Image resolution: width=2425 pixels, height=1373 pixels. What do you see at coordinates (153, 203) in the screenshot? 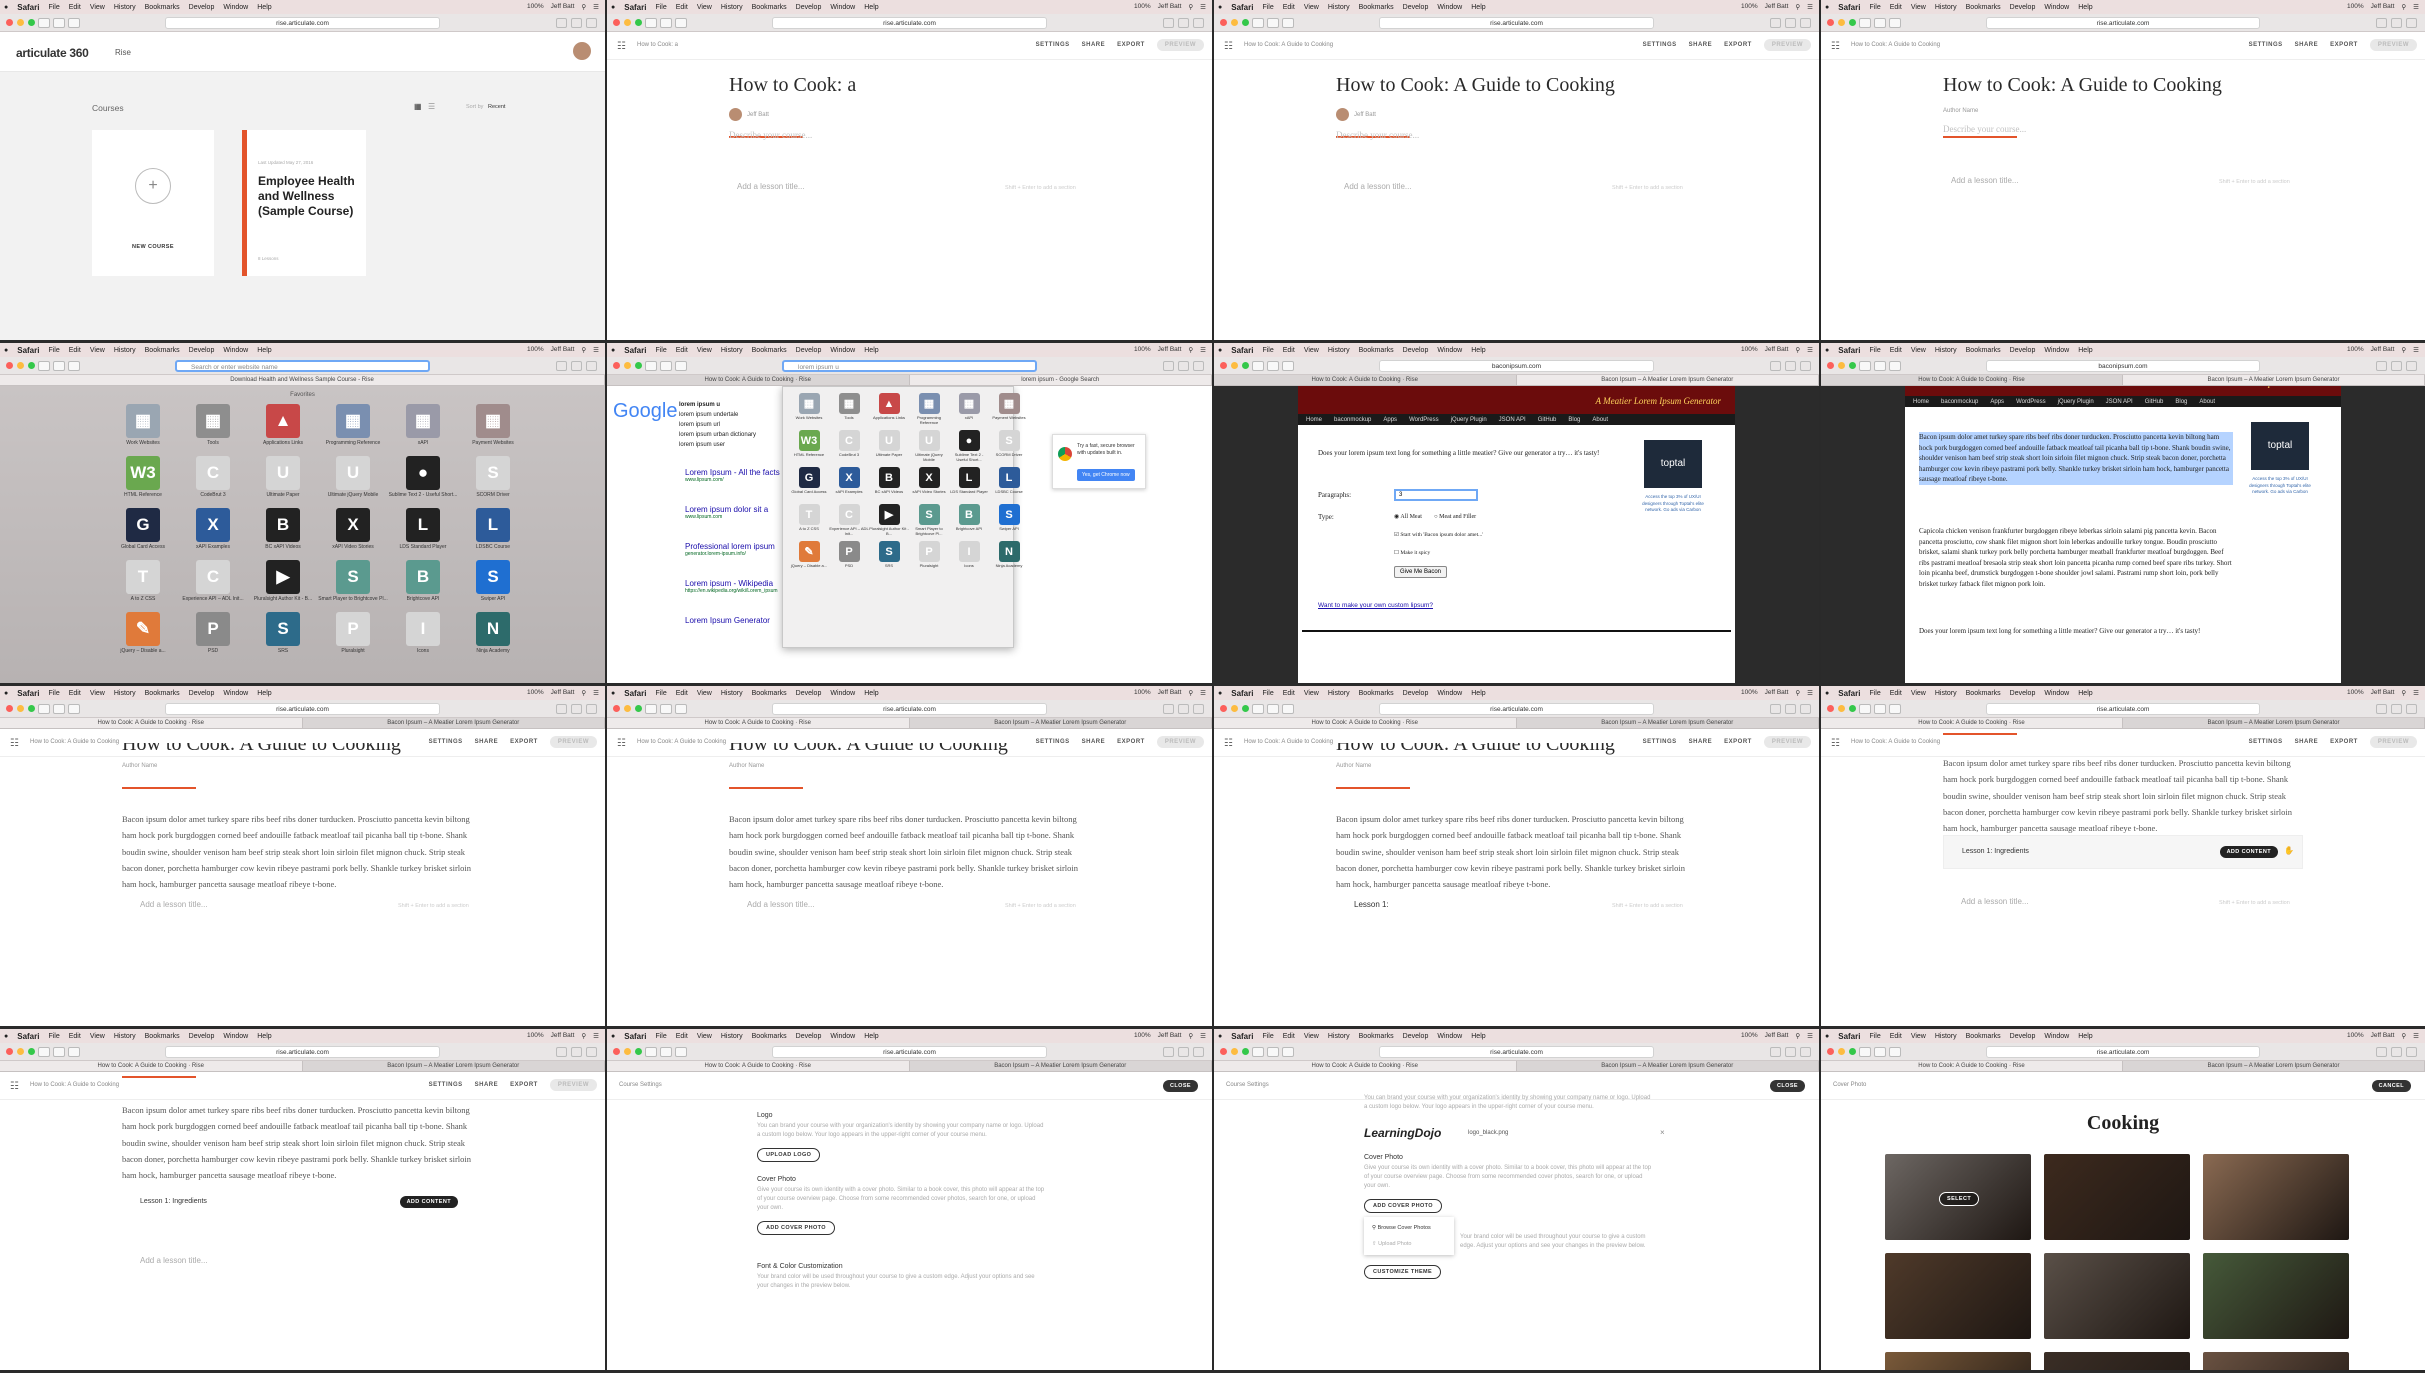
I see `new-course-card: + NEW COURSE` at bounding box center [153, 203].